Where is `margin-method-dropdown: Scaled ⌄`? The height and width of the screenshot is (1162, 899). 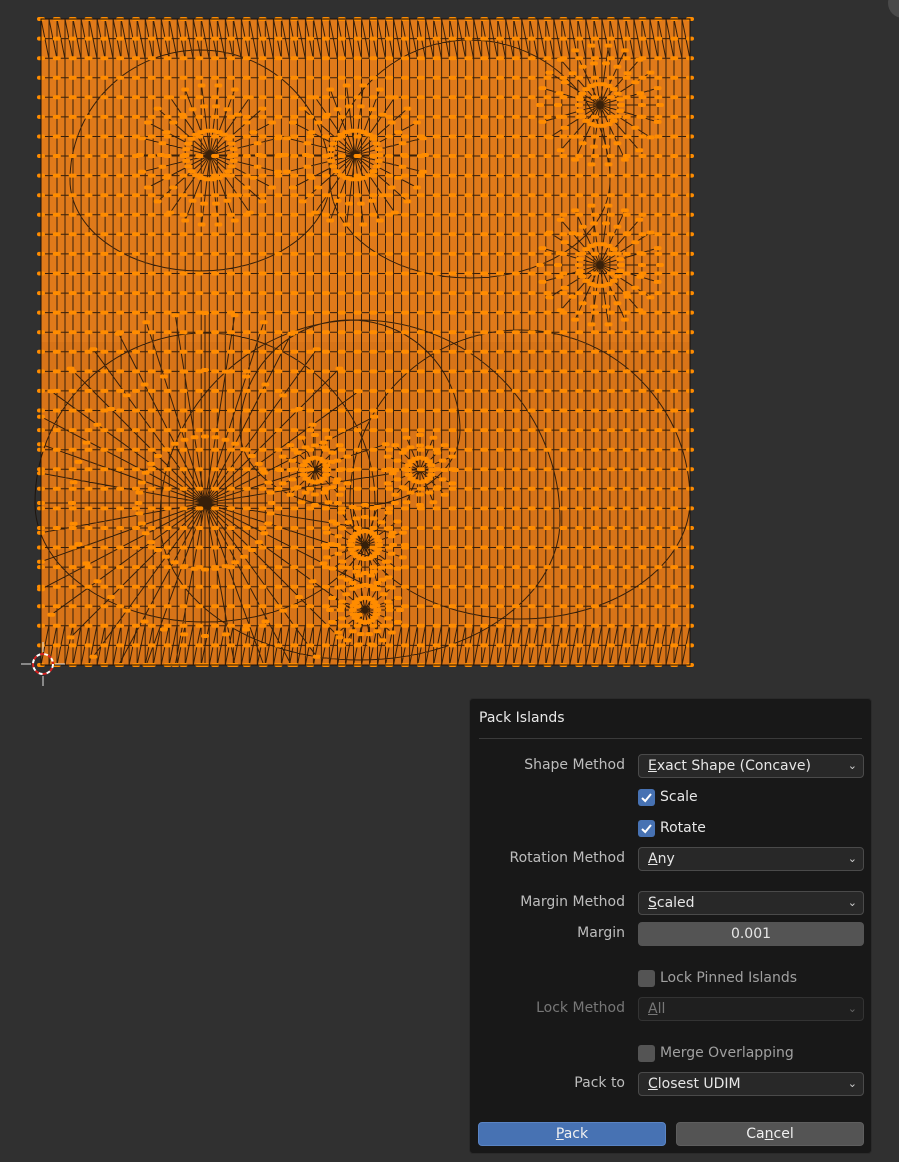 margin-method-dropdown: Scaled ⌄ is located at coordinates (751, 903).